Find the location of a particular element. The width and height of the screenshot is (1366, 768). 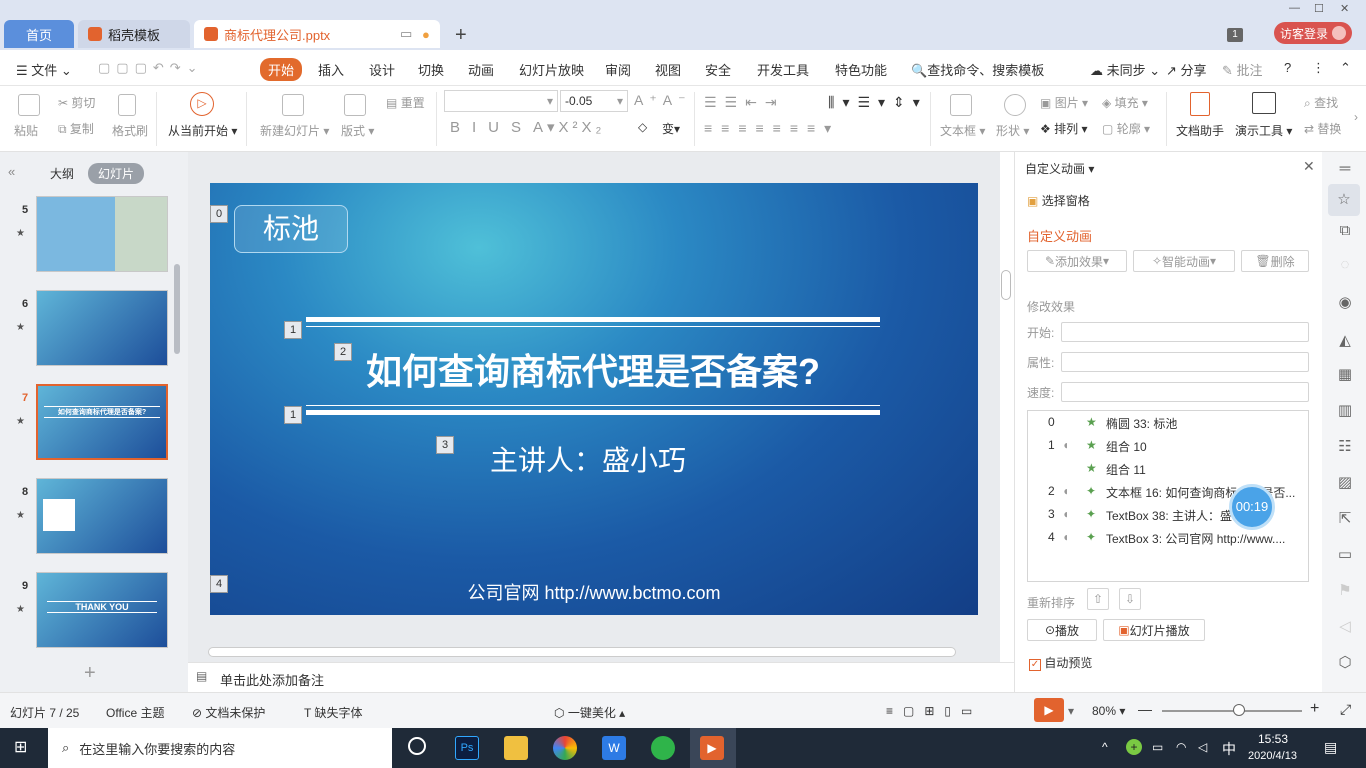

find-button: ⌕ 查找 is located at coordinates (1321, 102).